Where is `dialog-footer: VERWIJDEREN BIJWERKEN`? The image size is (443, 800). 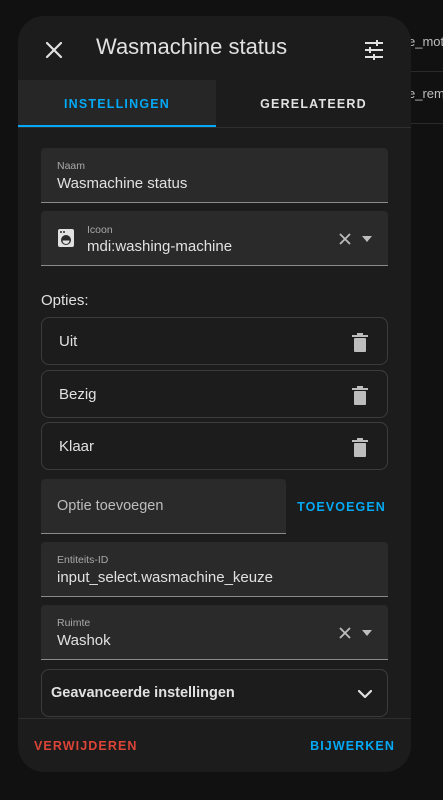 dialog-footer: VERWIJDEREN BIJWERKEN is located at coordinates (214, 745).